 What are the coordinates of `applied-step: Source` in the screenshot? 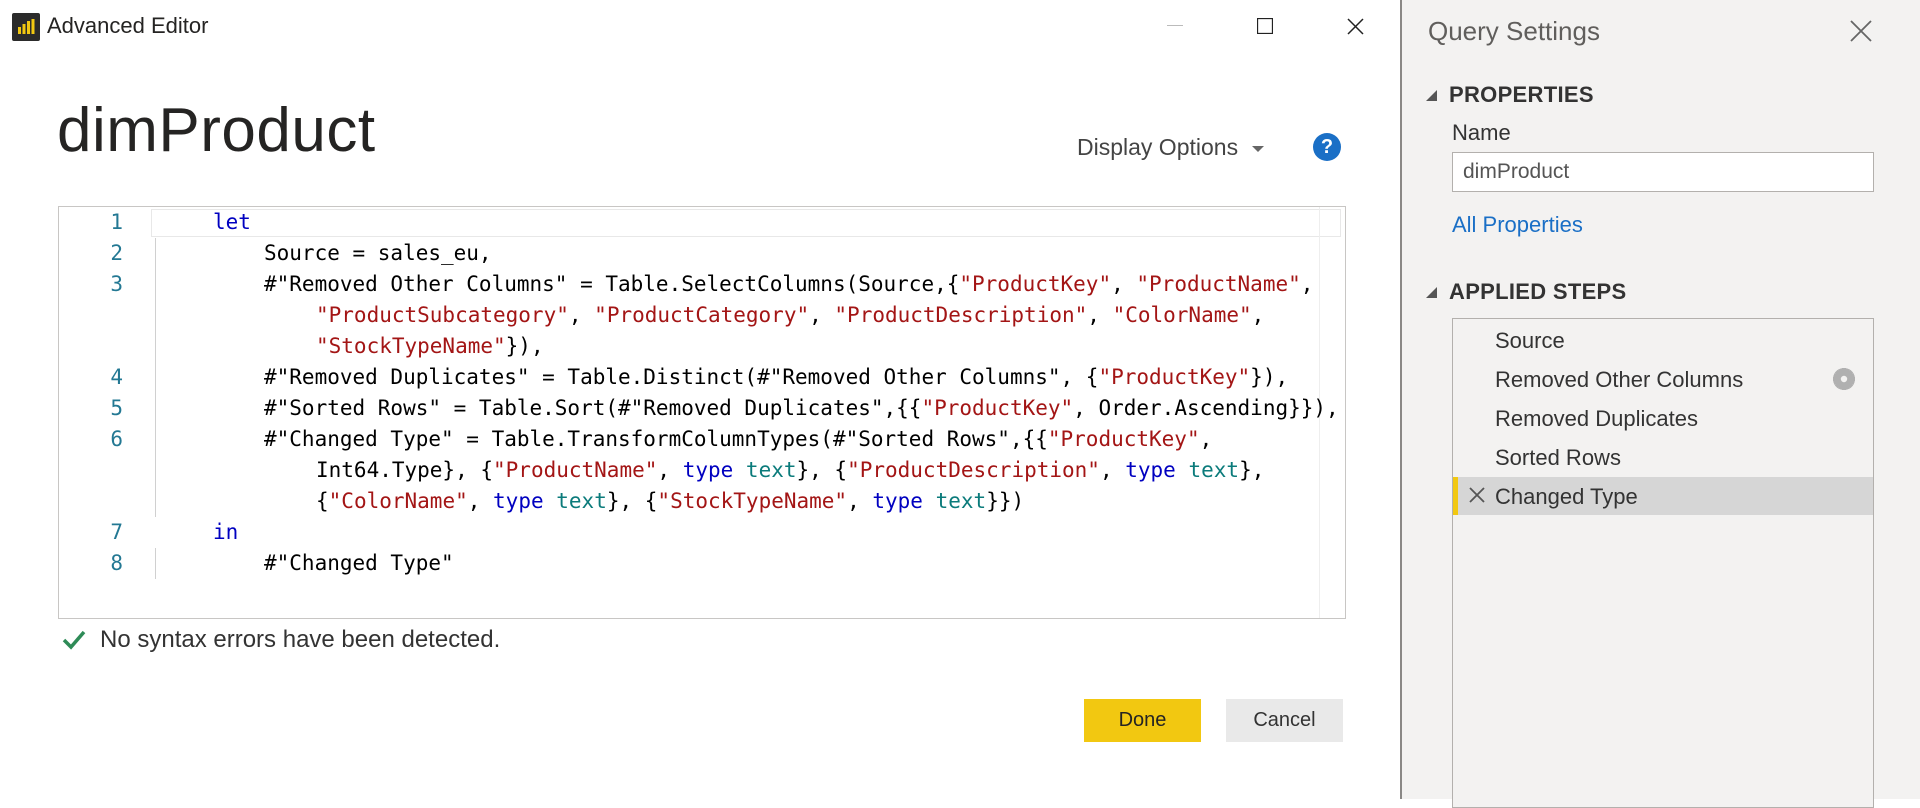 It's located at (1663, 340).